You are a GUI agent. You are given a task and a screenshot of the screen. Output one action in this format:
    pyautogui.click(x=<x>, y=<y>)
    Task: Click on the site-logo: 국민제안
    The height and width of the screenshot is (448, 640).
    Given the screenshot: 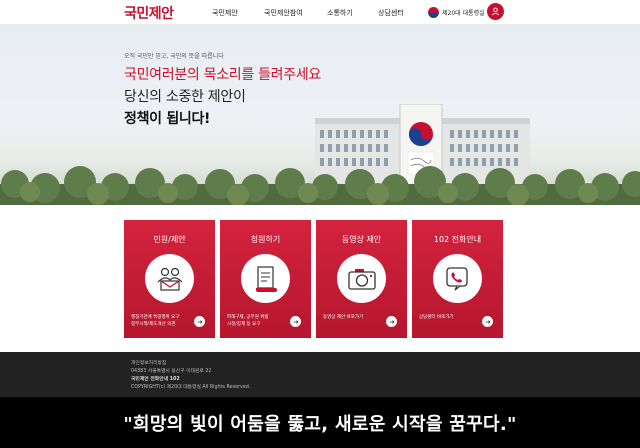 What is the action you would take?
    pyautogui.click(x=149, y=13)
    